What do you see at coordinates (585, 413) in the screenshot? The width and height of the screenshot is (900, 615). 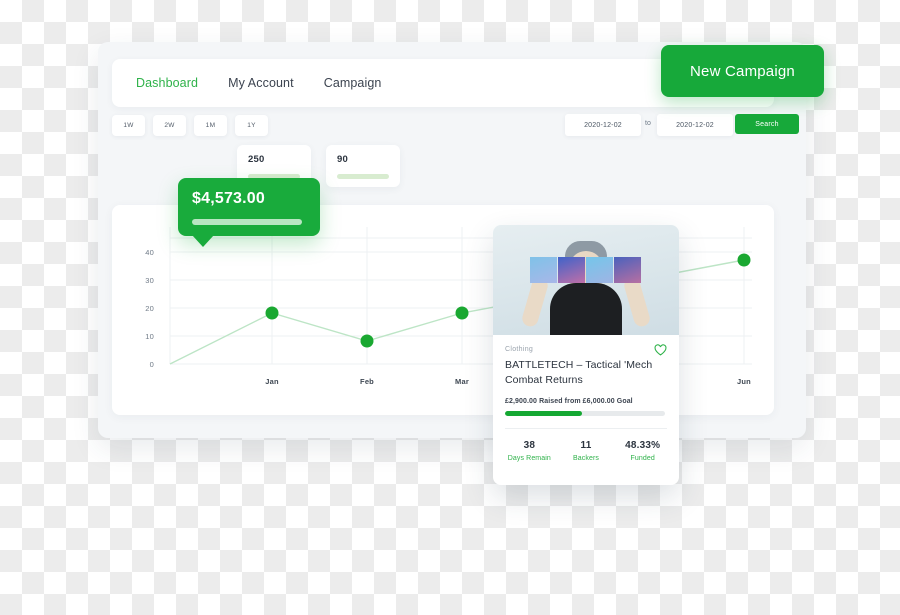 I see `campaign-funding-track` at bounding box center [585, 413].